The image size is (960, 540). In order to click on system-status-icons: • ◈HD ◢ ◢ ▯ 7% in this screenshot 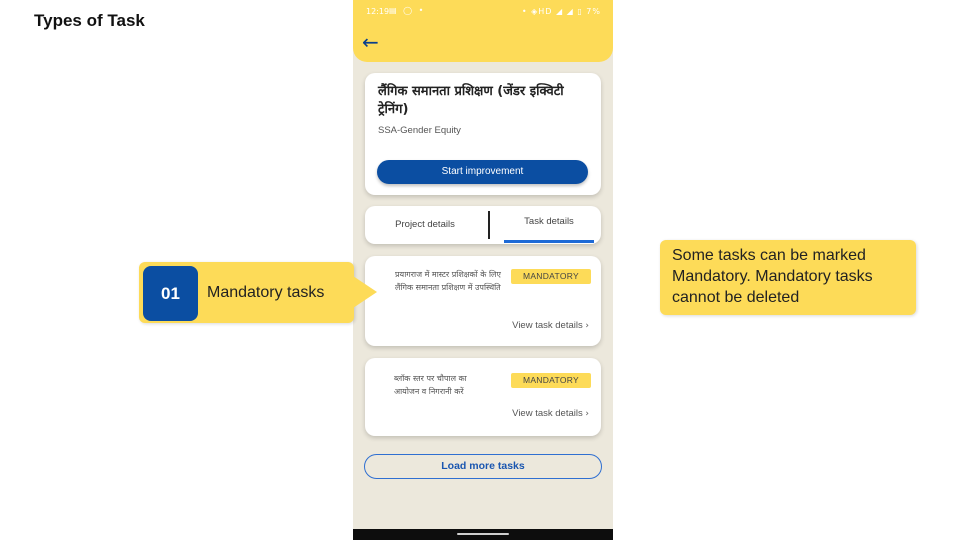, I will do `click(561, 11)`.